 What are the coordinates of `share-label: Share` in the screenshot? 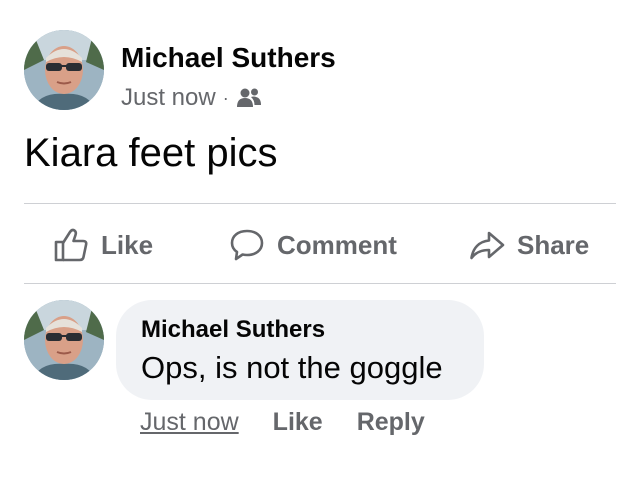 It's located at (553, 244).